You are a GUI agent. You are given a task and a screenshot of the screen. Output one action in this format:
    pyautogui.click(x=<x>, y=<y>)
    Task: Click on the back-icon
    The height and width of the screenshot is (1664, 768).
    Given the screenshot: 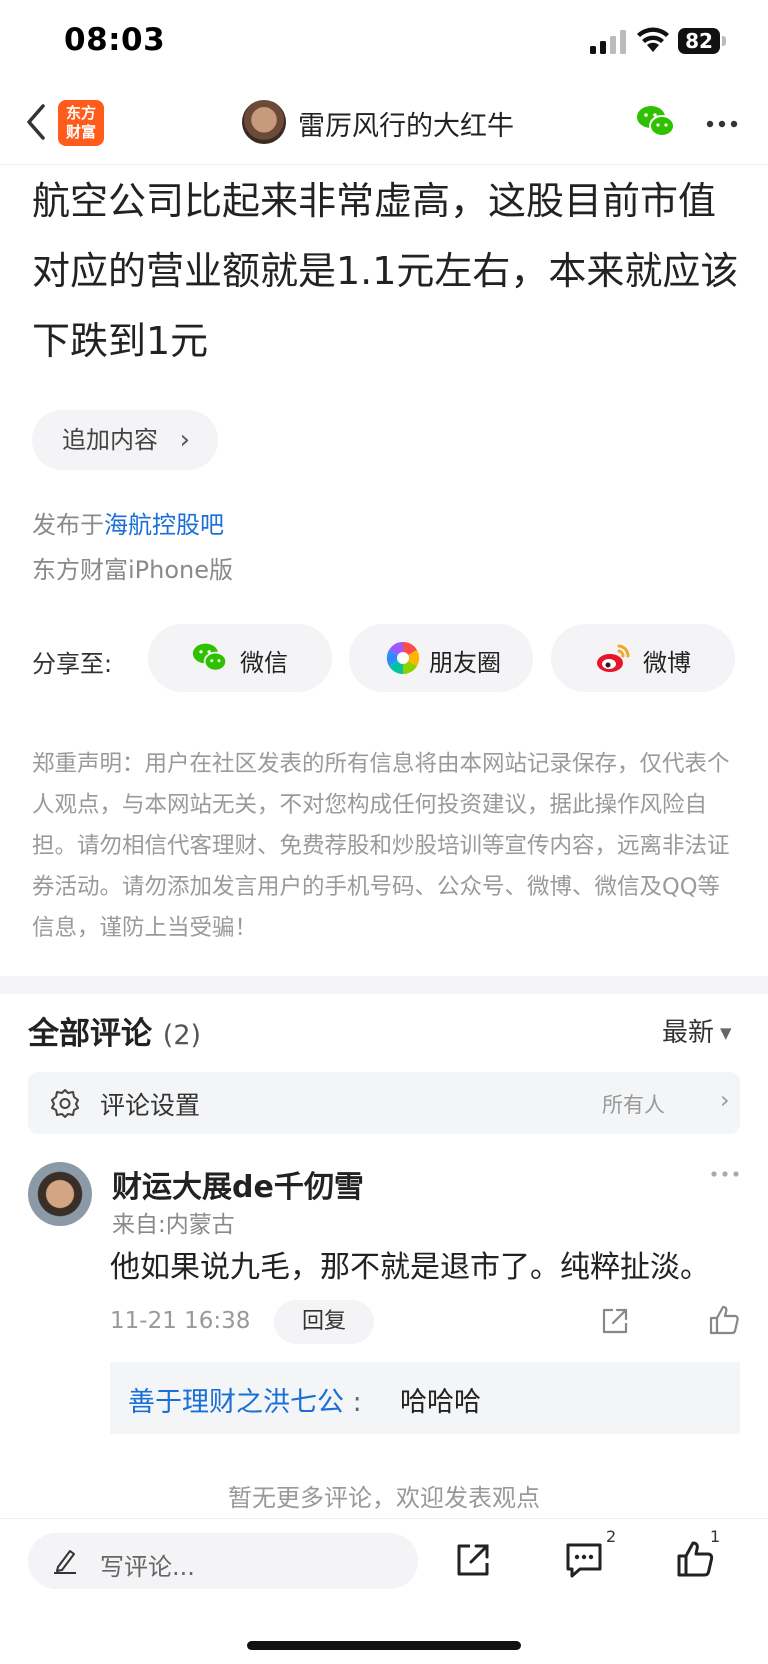 What is the action you would take?
    pyautogui.click(x=36, y=122)
    